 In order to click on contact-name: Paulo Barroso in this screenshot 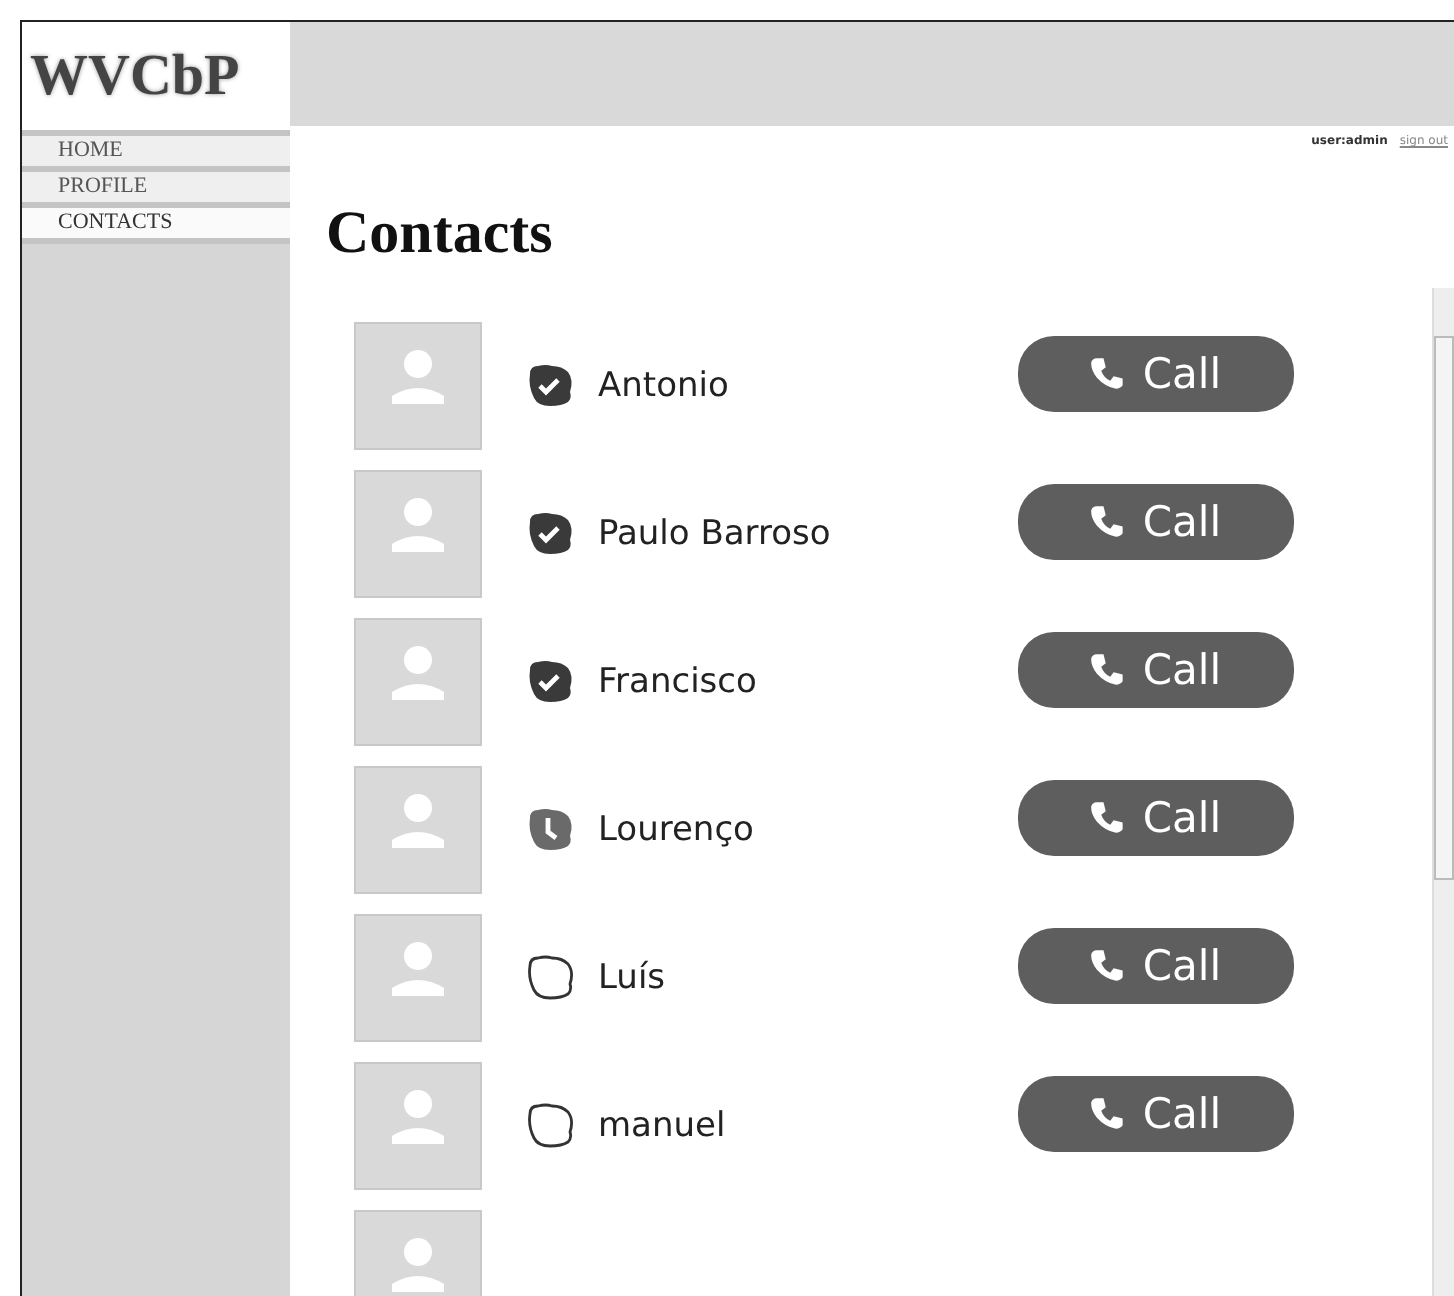, I will do `click(715, 534)`.